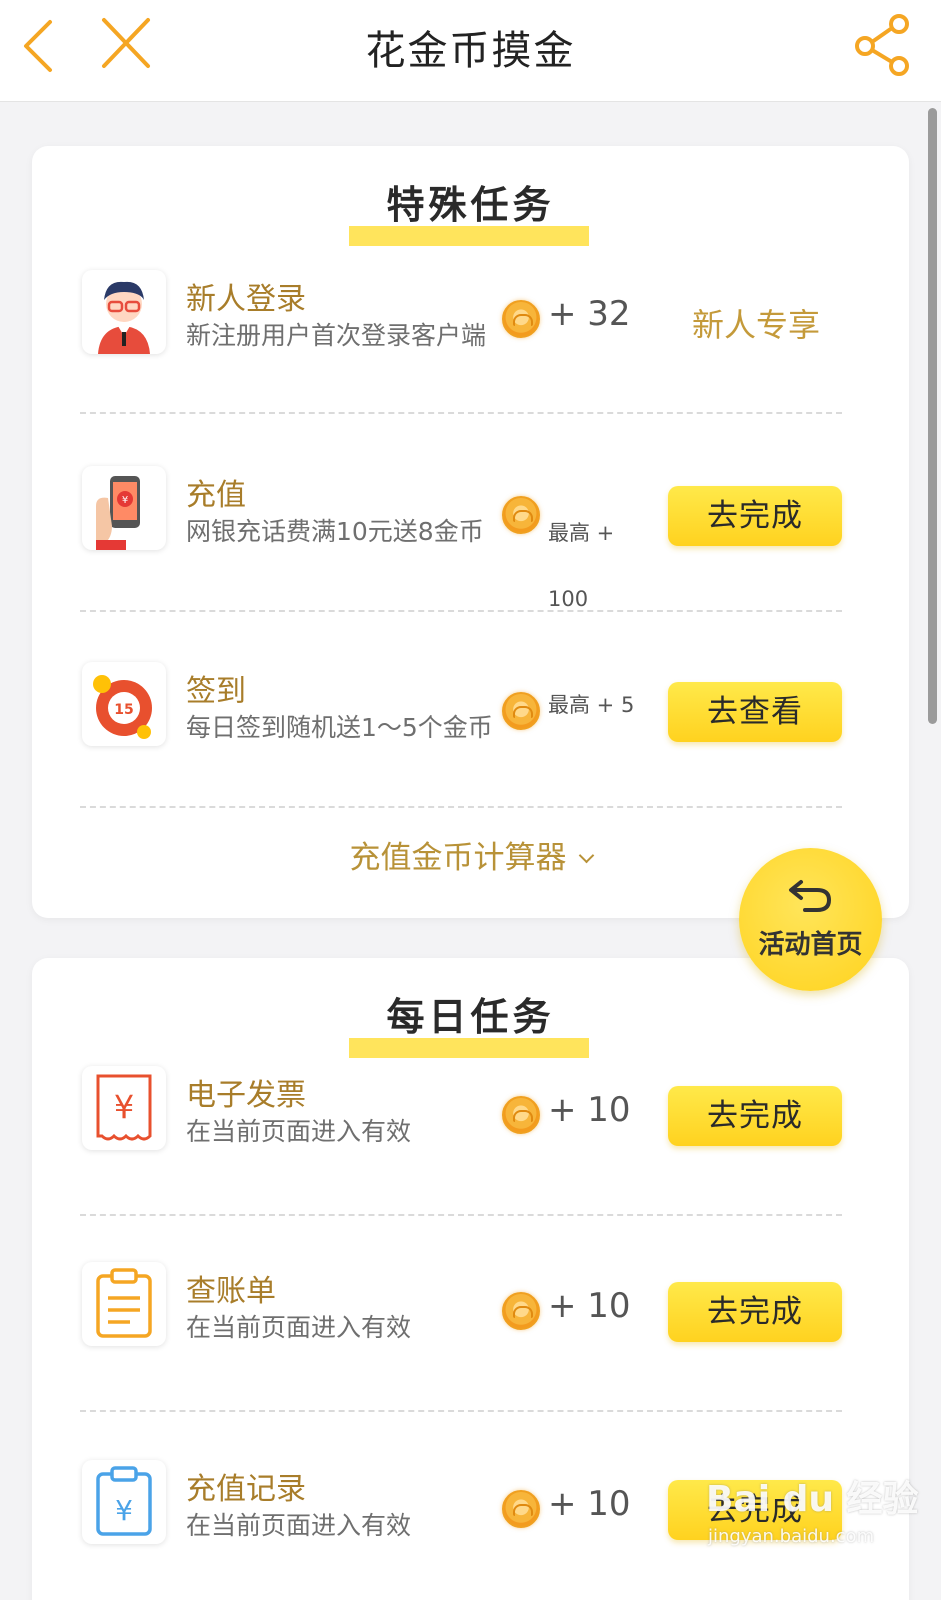  Describe the element at coordinates (591, 705) in the screenshot. I see `task-reward: 最高 + 5` at that location.